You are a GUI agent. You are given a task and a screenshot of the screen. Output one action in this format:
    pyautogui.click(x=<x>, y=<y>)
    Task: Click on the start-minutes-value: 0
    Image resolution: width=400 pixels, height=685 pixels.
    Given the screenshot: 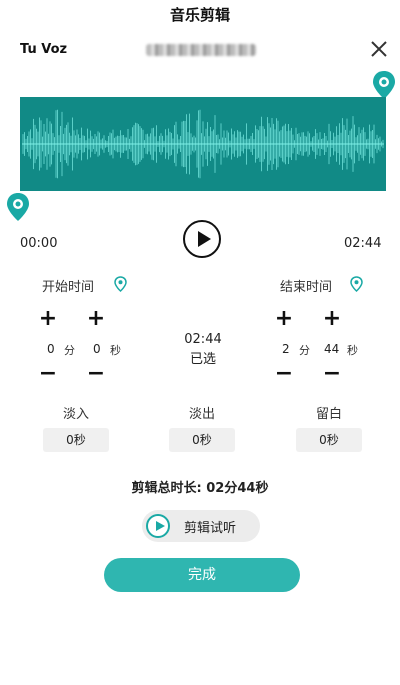 What is the action you would take?
    pyautogui.click(x=51, y=349)
    